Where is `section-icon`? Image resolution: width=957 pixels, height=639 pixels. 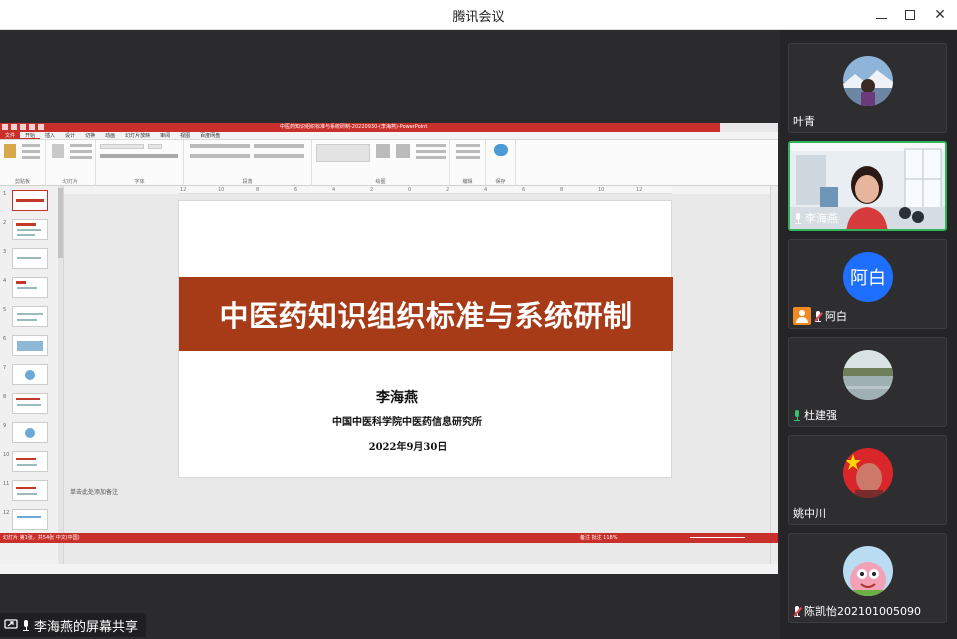 section-icon is located at coordinates (81, 157).